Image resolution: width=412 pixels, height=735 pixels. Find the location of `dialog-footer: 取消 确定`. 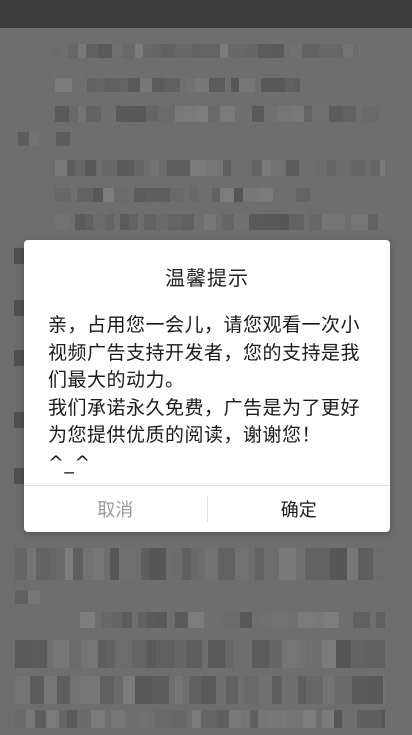

dialog-footer: 取消 确定 is located at coordinates (207, 508).